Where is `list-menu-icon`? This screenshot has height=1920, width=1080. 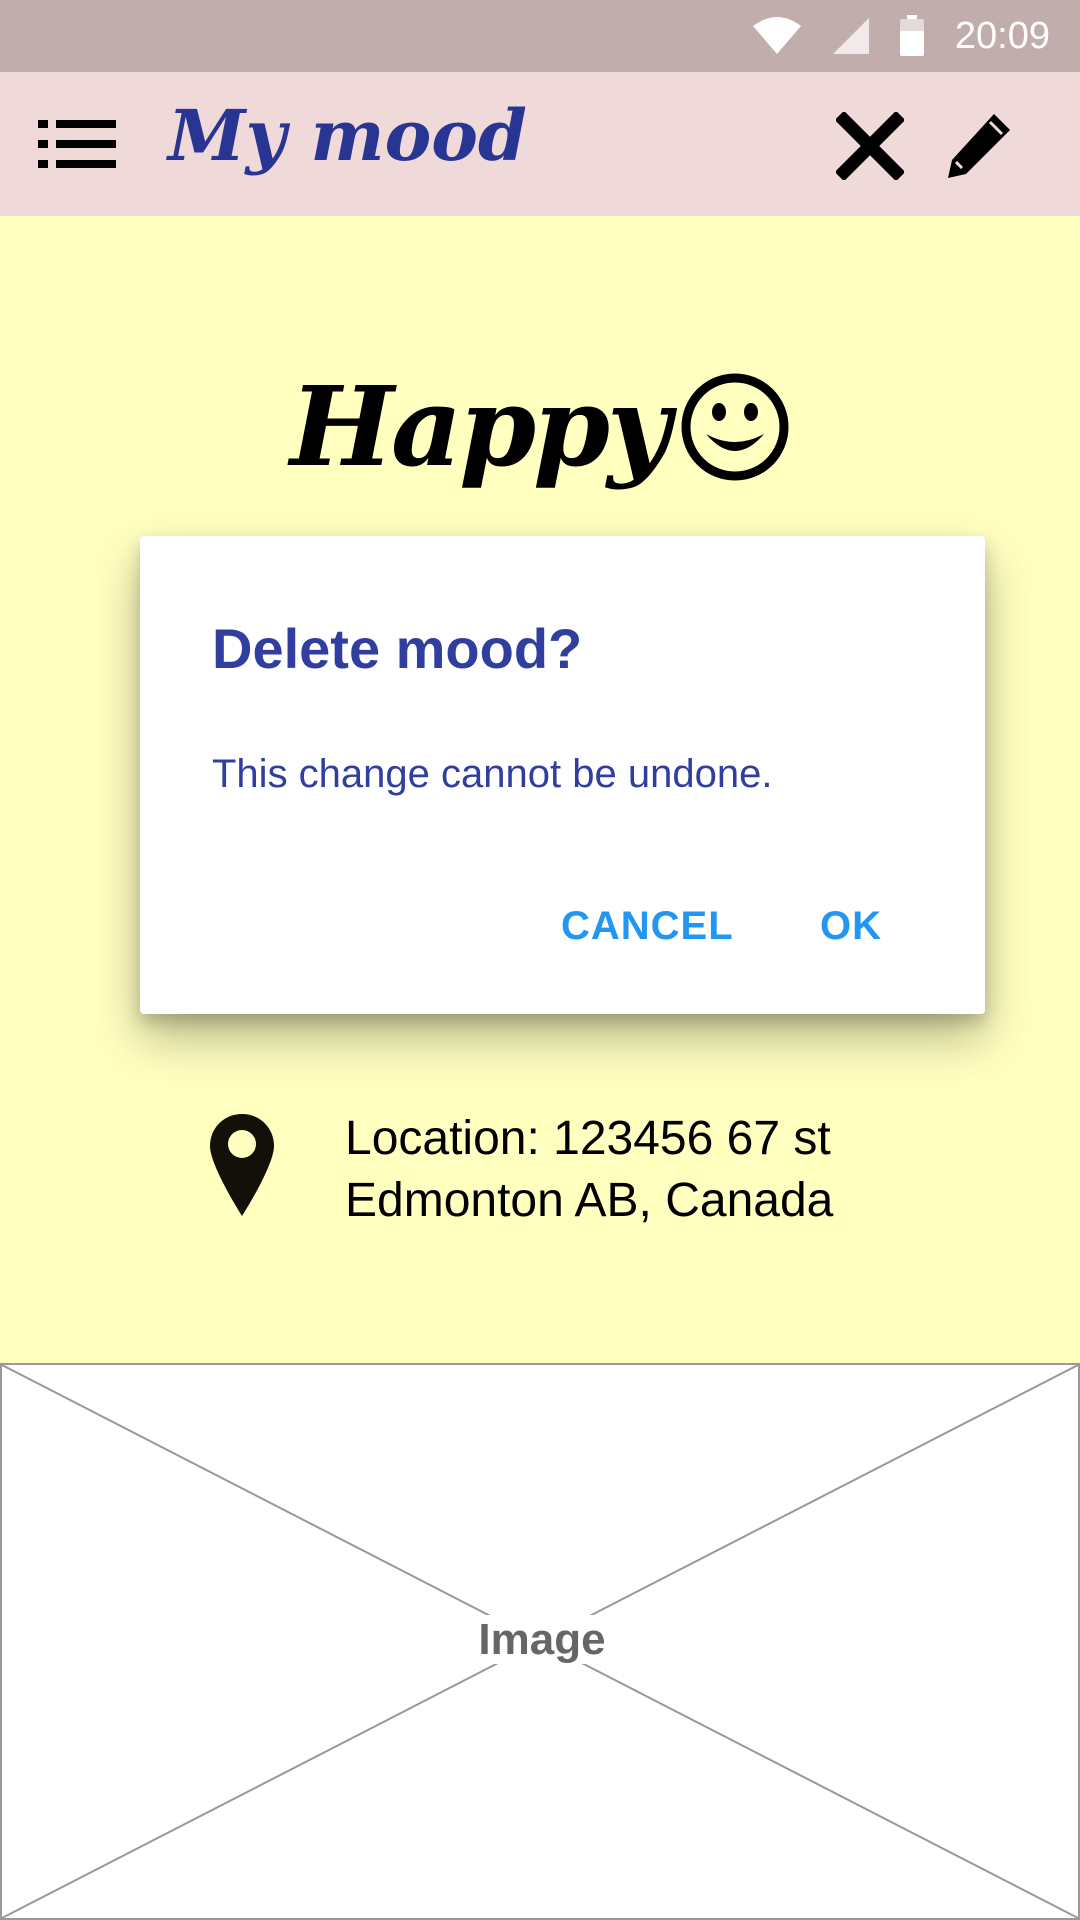
list-menu-icon is located at coordinates (78, 144).